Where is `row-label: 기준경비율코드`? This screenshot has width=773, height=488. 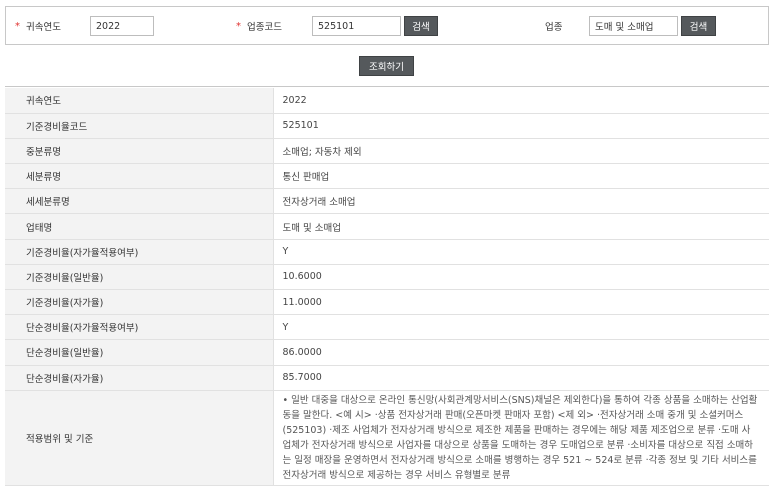
row-label: 기준경비율코드 is located at coordinates (139, 126).